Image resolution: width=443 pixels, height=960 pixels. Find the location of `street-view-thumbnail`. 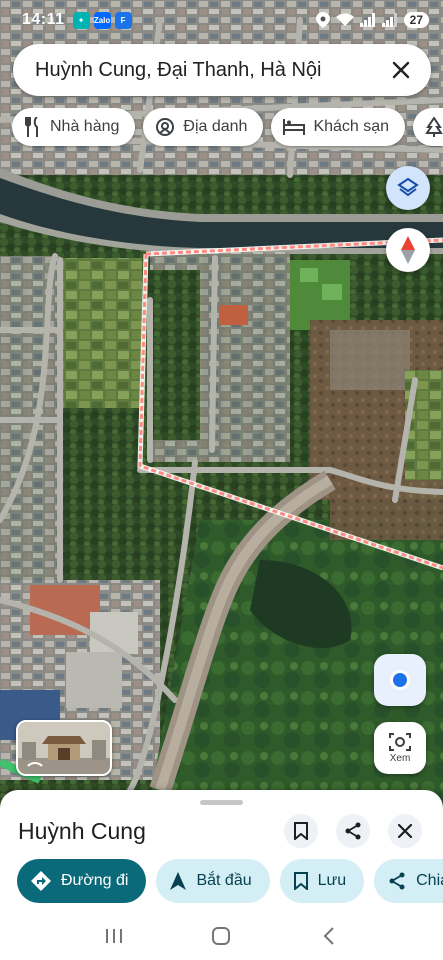

street-view-thumbnail is located at coordinates (64, 748).